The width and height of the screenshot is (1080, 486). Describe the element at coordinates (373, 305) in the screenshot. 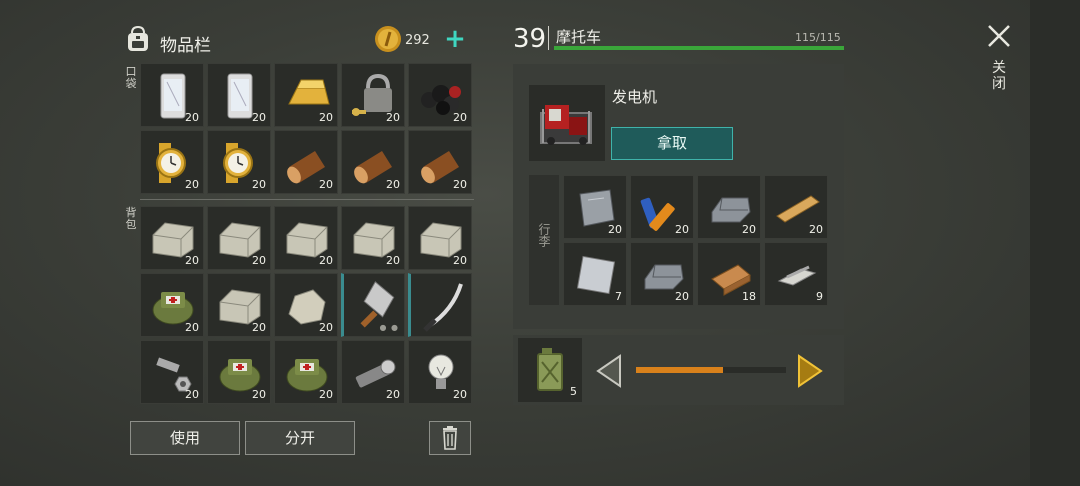

I see `item-slot: ● ●` at that location.